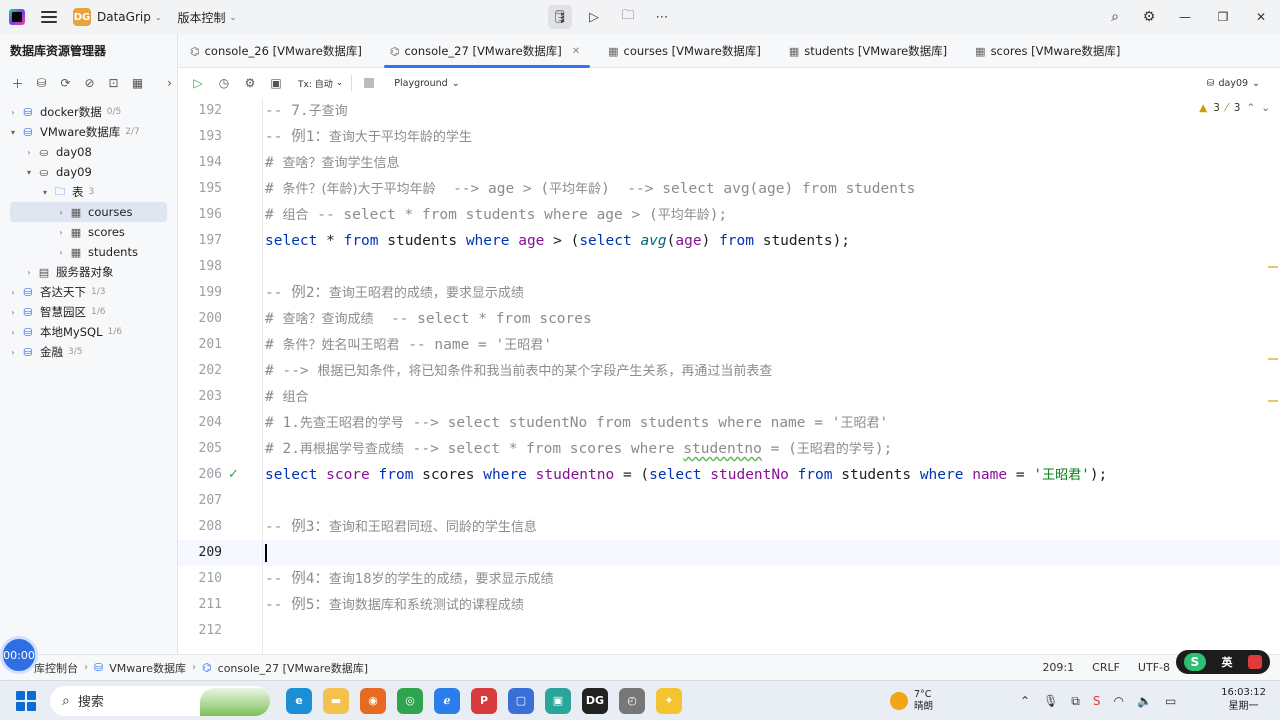 The width and height of the screenshot is (1280, 720). What do you see at coordinates (394, 605) in the screenshot?
I see `code-line: -- 例5：查询数据库和系统测试的课程成绩` at bounding box center [394, 605].